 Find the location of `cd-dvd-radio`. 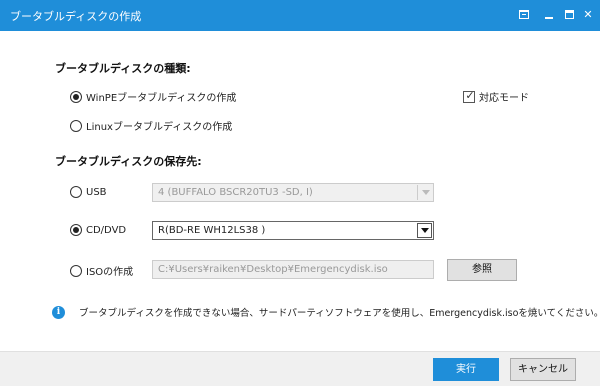

cd-dvd-radio is located at coordinates (76, 230).